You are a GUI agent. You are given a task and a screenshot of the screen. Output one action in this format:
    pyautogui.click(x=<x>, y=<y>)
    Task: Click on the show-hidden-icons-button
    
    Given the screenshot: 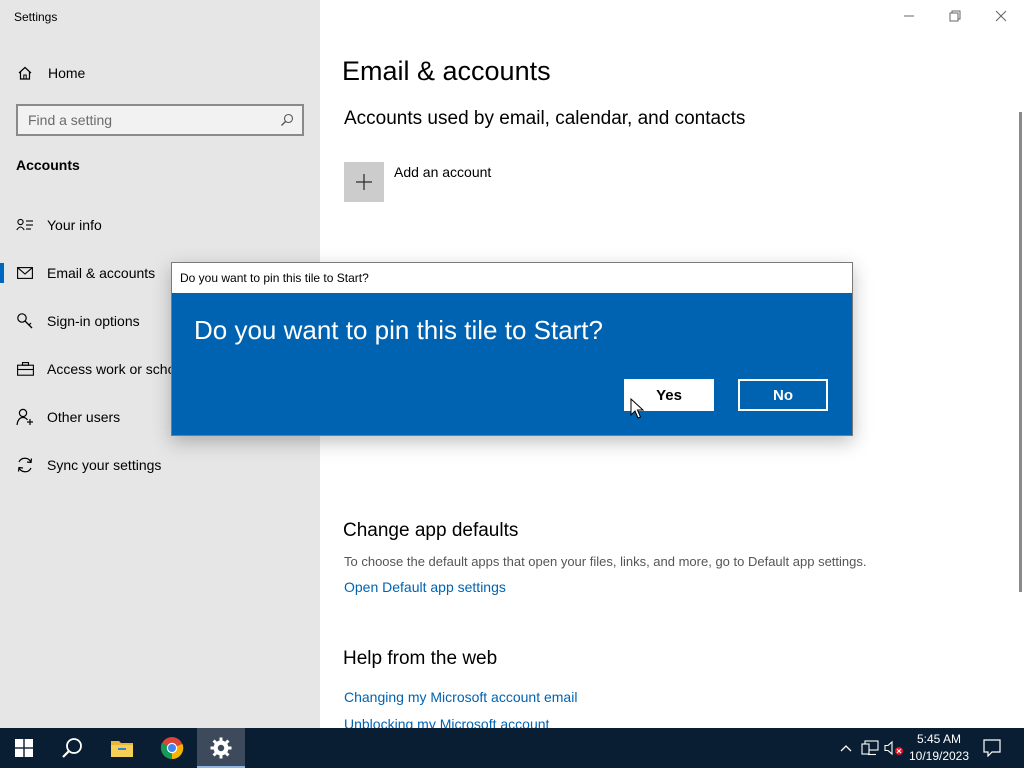 What is the action you would take?
    pyautogui.click(x=846, y=748)
    